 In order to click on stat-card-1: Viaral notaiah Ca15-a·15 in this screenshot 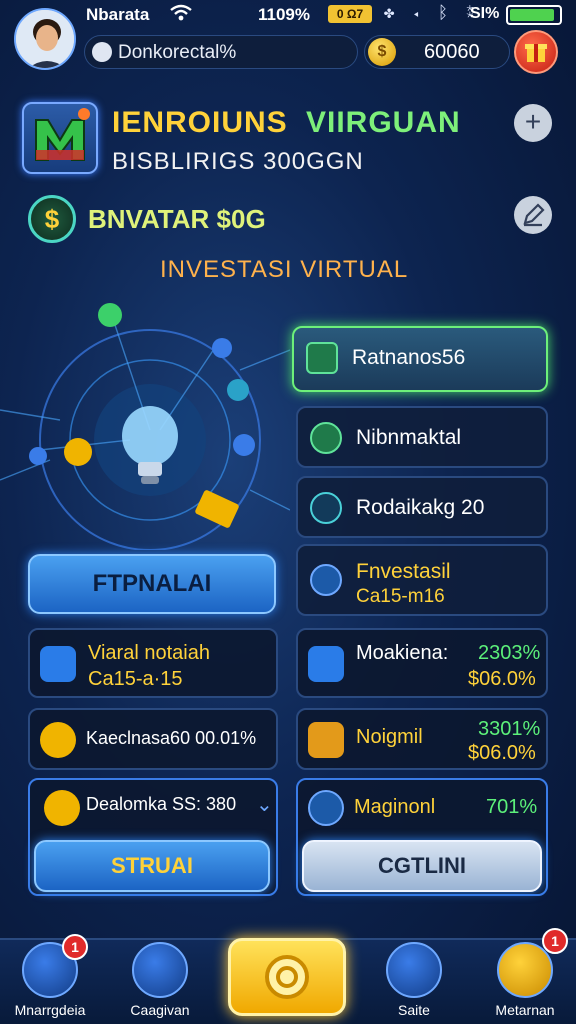, I will do `click(153, 663)`.